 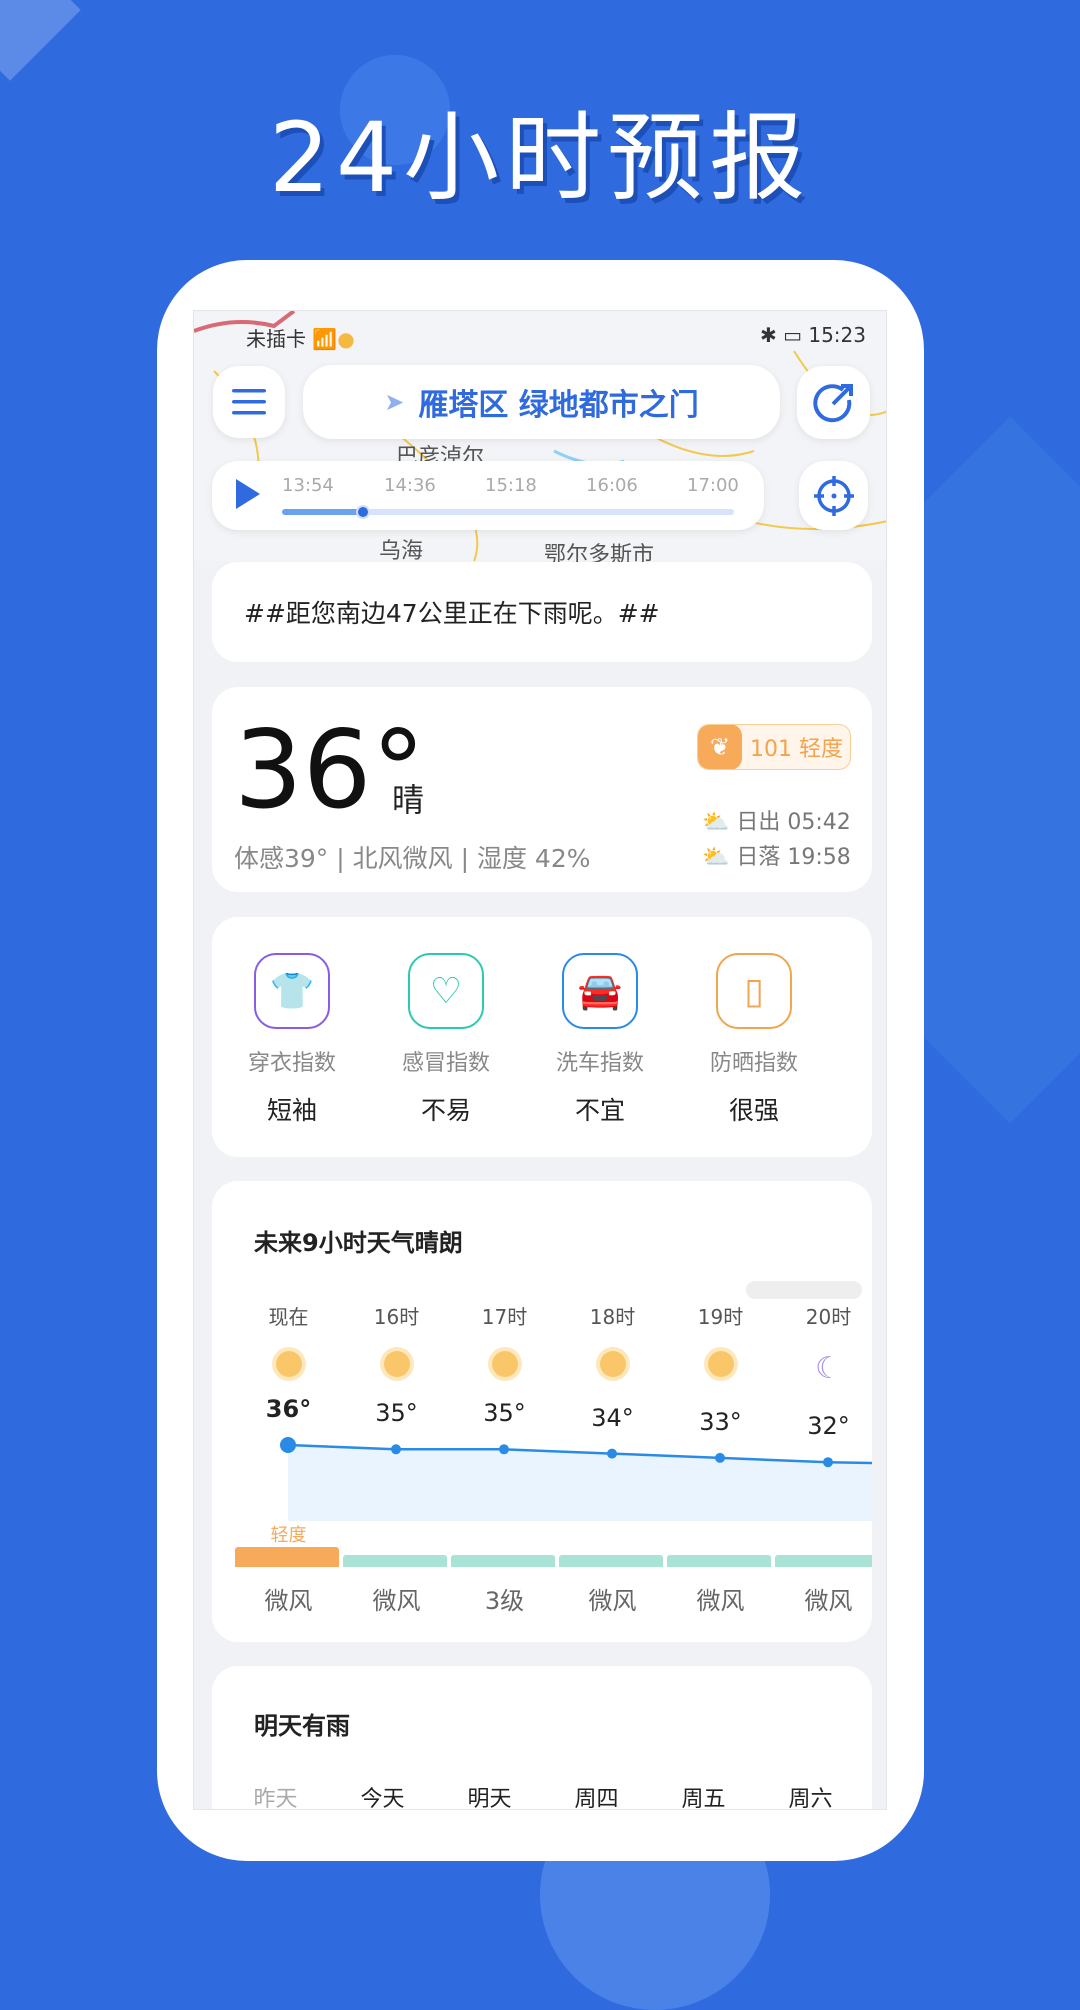 I want to click on timeline-tick: 17:00, so click(x=713, y=485).